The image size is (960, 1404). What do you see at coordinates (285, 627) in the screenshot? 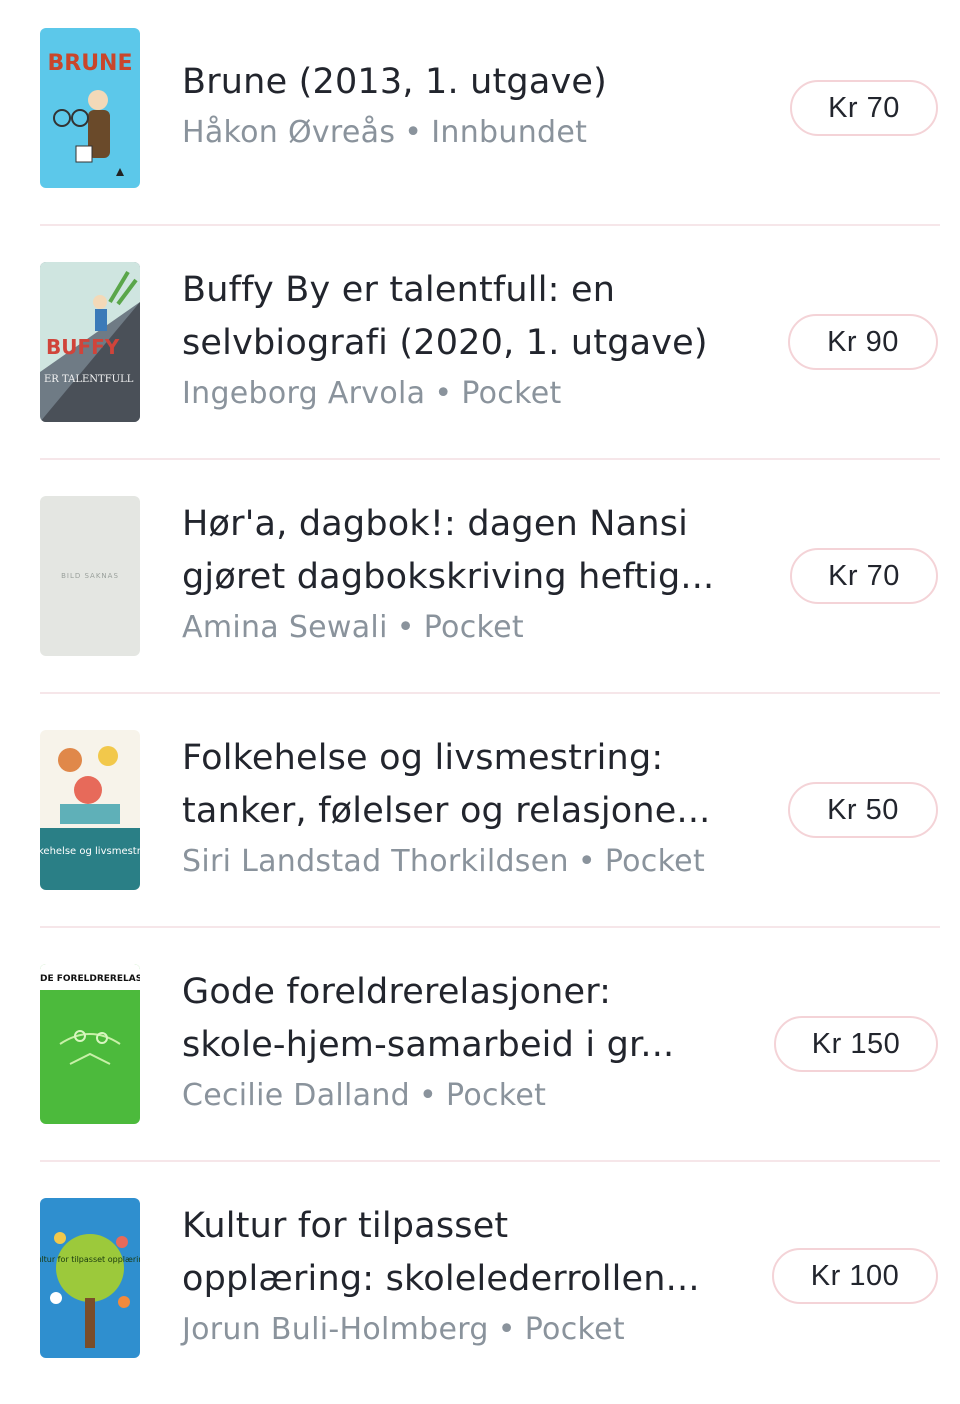
I see `book-author: Amina Sewali` at bounding box center [285, 627].